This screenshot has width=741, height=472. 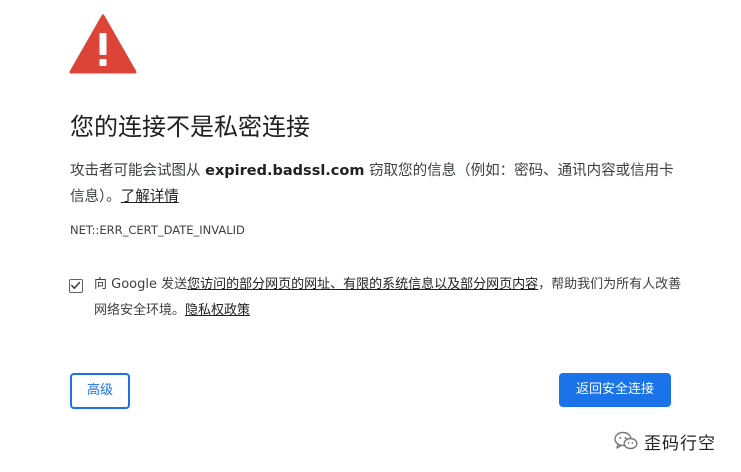 What do you see at coordinates (100, 391) in the screenshot?
I see `advanced-button: 高级` at bounding box center [100, 391].